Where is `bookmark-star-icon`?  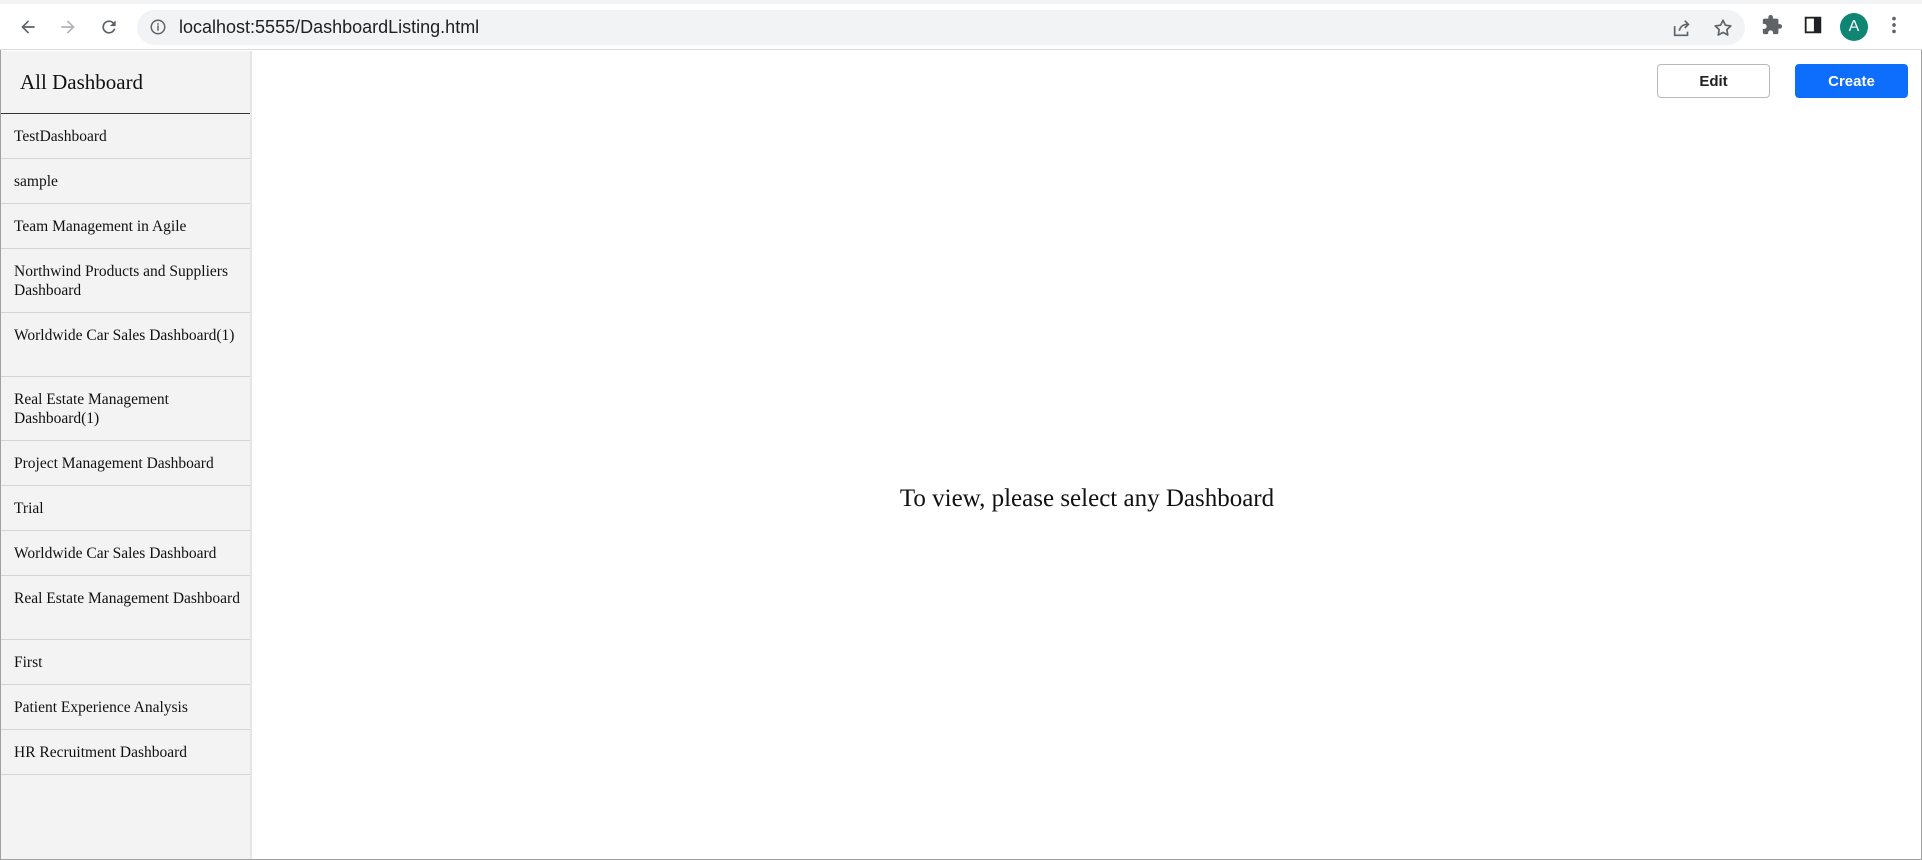 bookmark-star-icon is located at coordinates (1723, 28).